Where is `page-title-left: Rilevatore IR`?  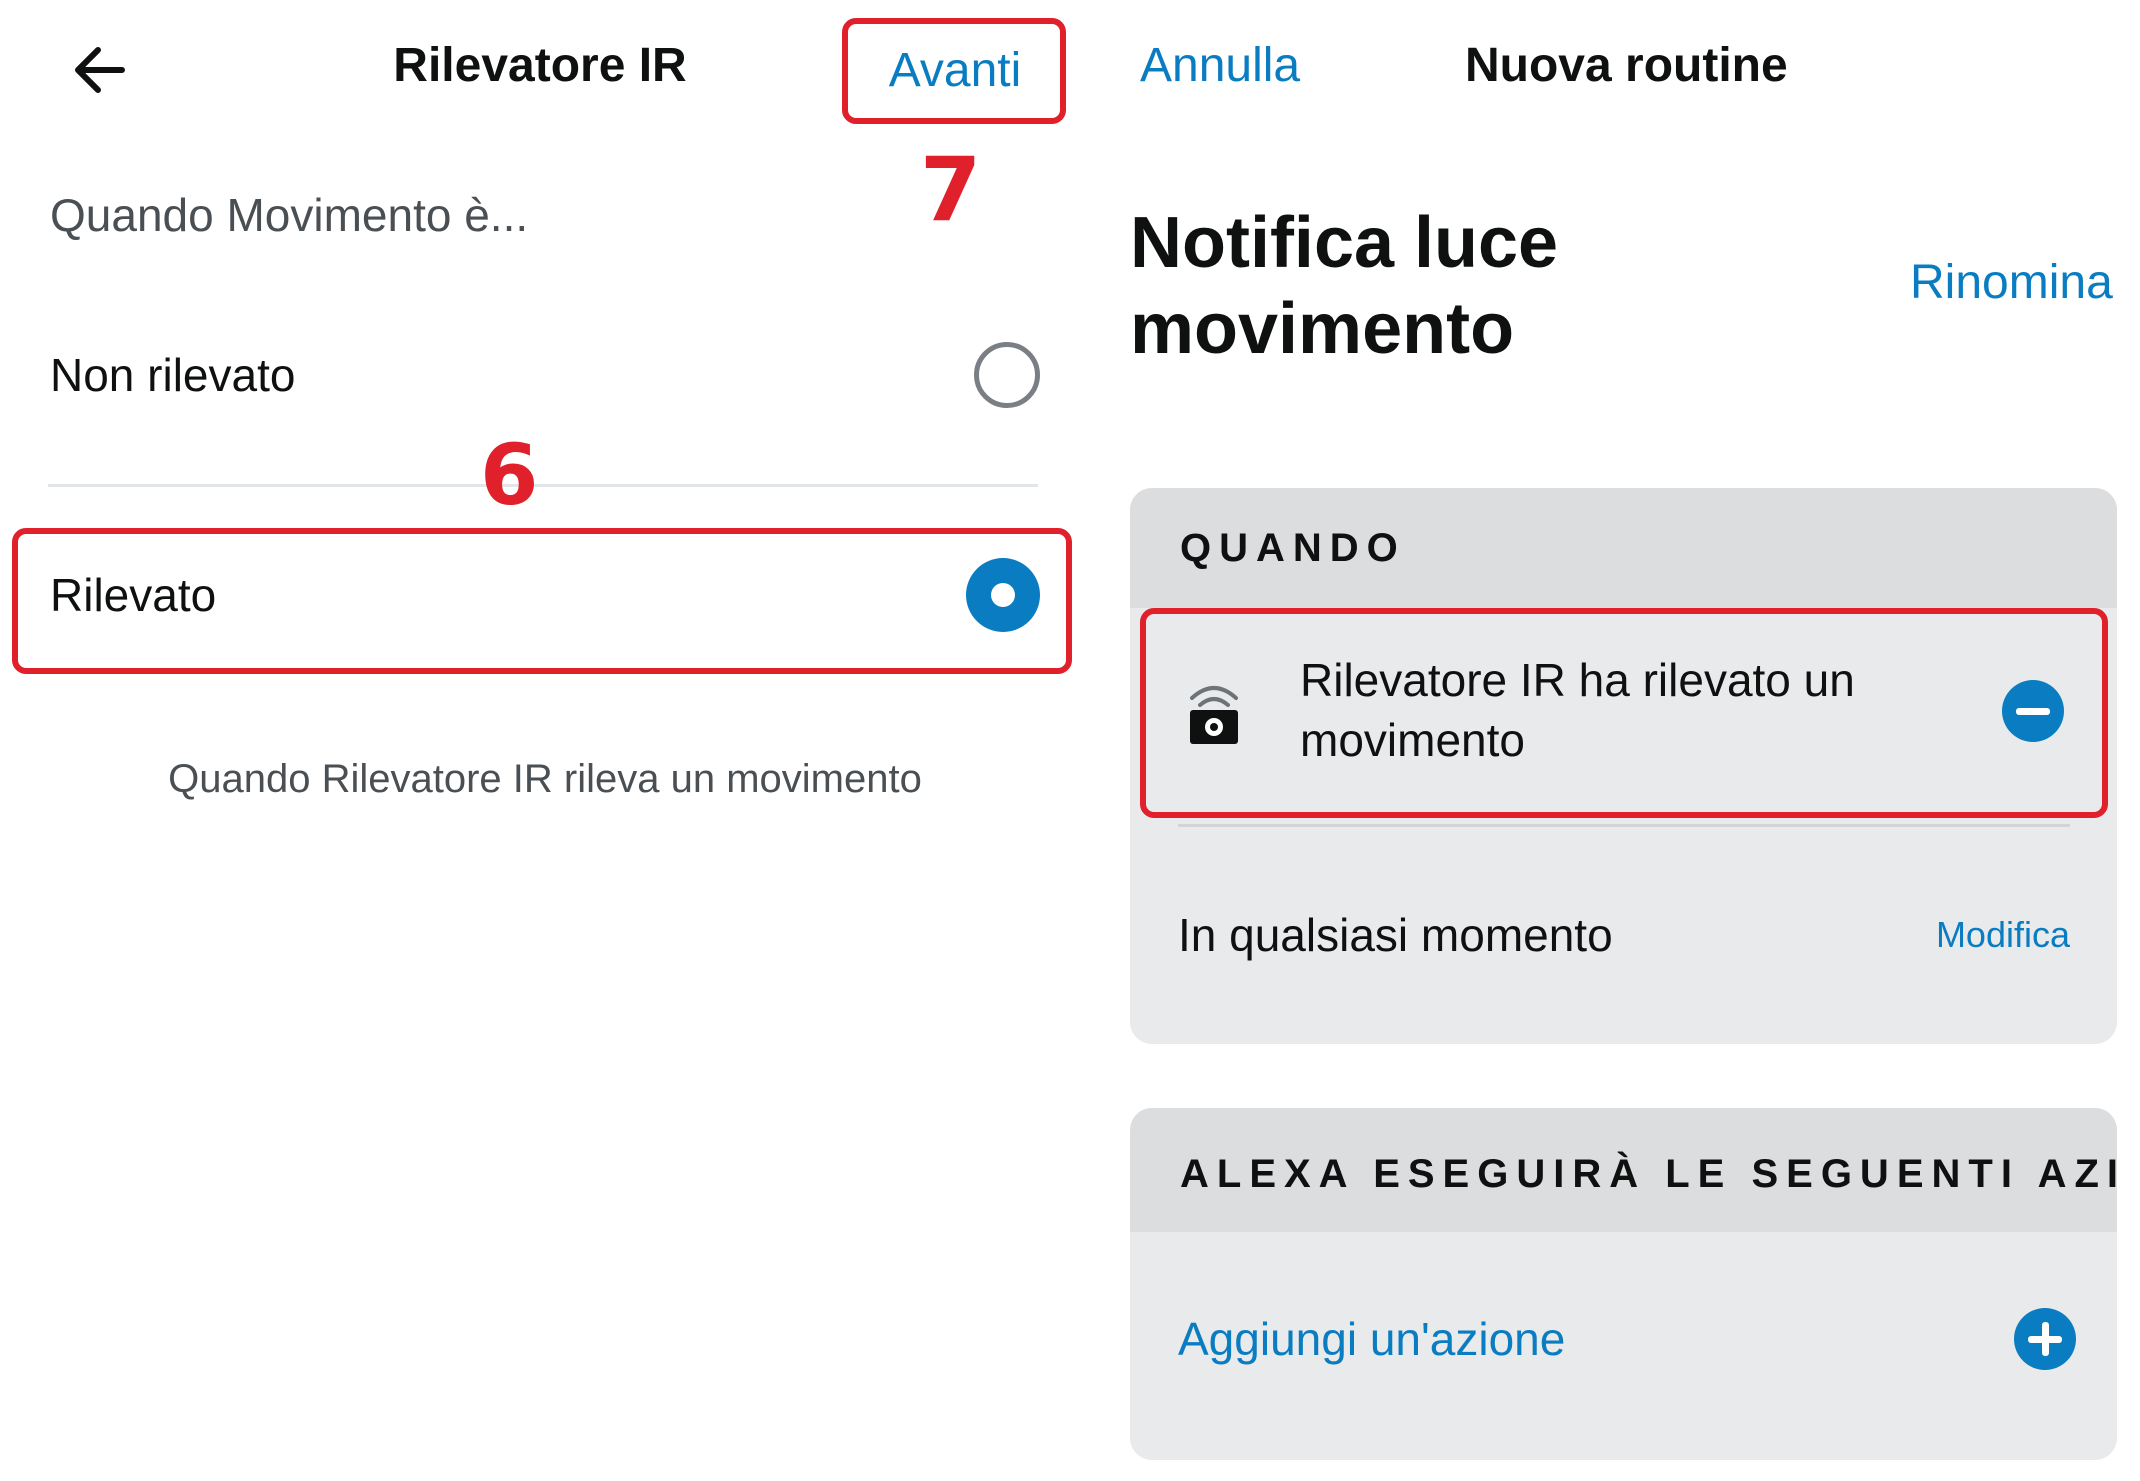 page-title-left: Rilevatore IR is located at coordinates (540, 65).